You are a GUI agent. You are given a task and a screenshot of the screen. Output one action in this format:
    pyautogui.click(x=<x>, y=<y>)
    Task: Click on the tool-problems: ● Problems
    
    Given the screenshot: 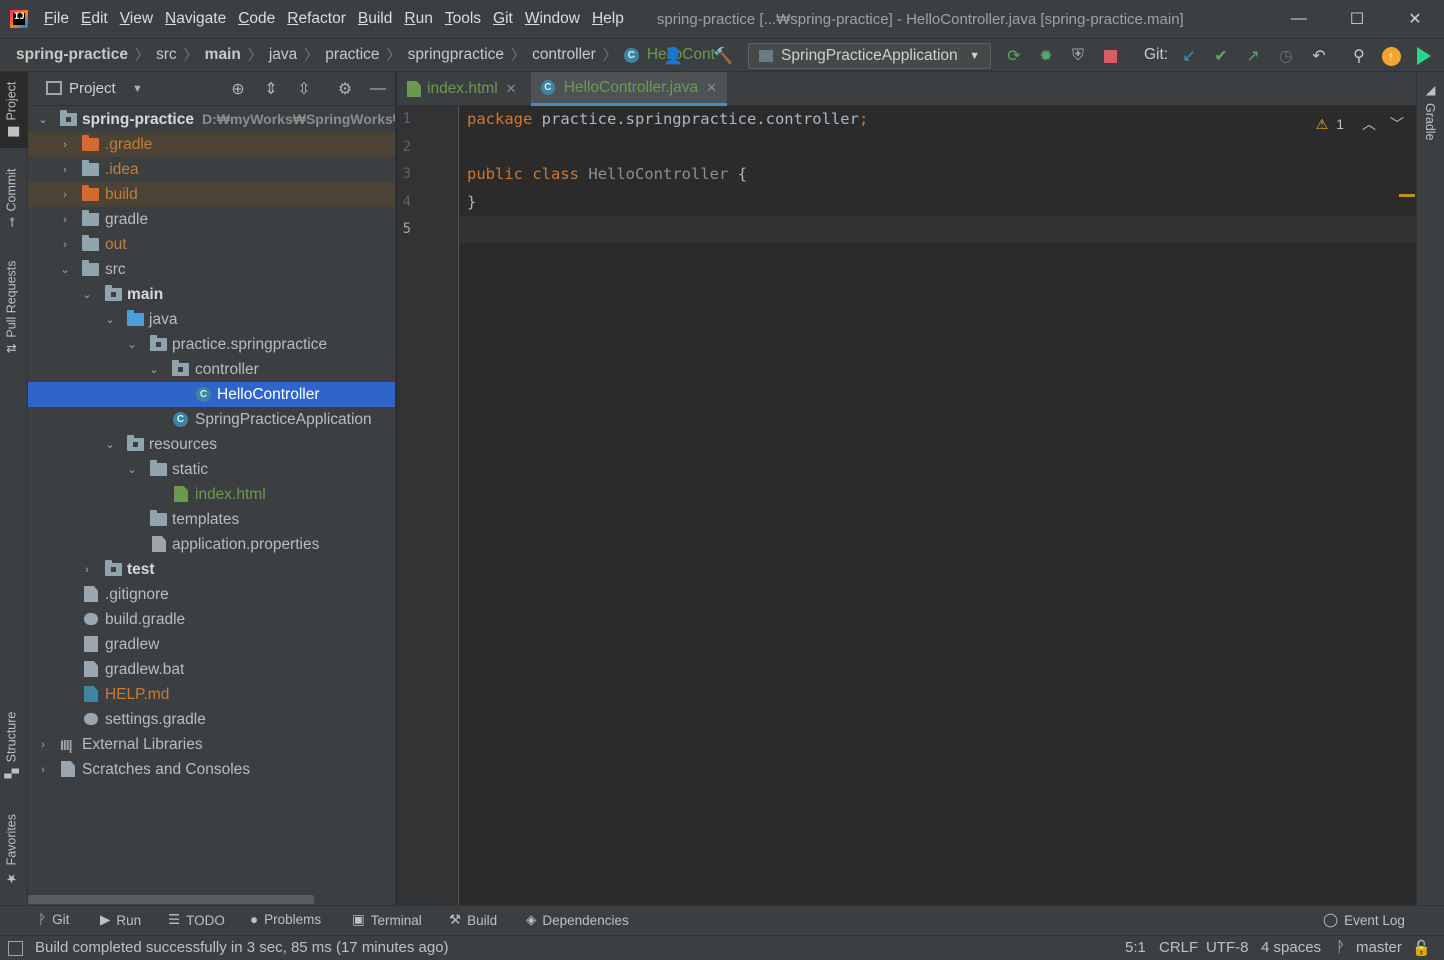 What is the action you would take?
    pyautogui.click(x=285, y=919)
    